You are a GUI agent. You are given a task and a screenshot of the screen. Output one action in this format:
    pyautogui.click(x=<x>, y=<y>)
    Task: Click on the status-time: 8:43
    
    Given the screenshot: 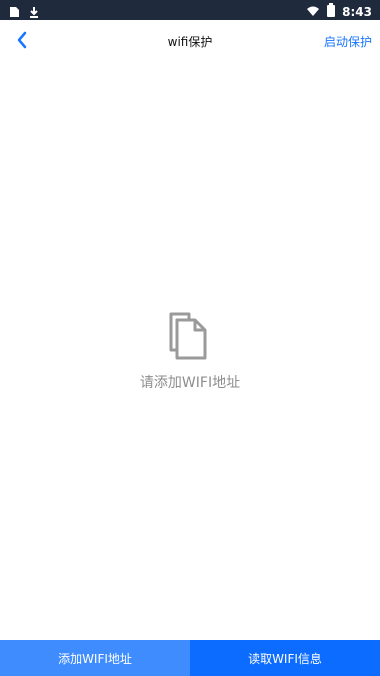 What is the action you would take?
    pyautogui.click(x=357, y=11)
    